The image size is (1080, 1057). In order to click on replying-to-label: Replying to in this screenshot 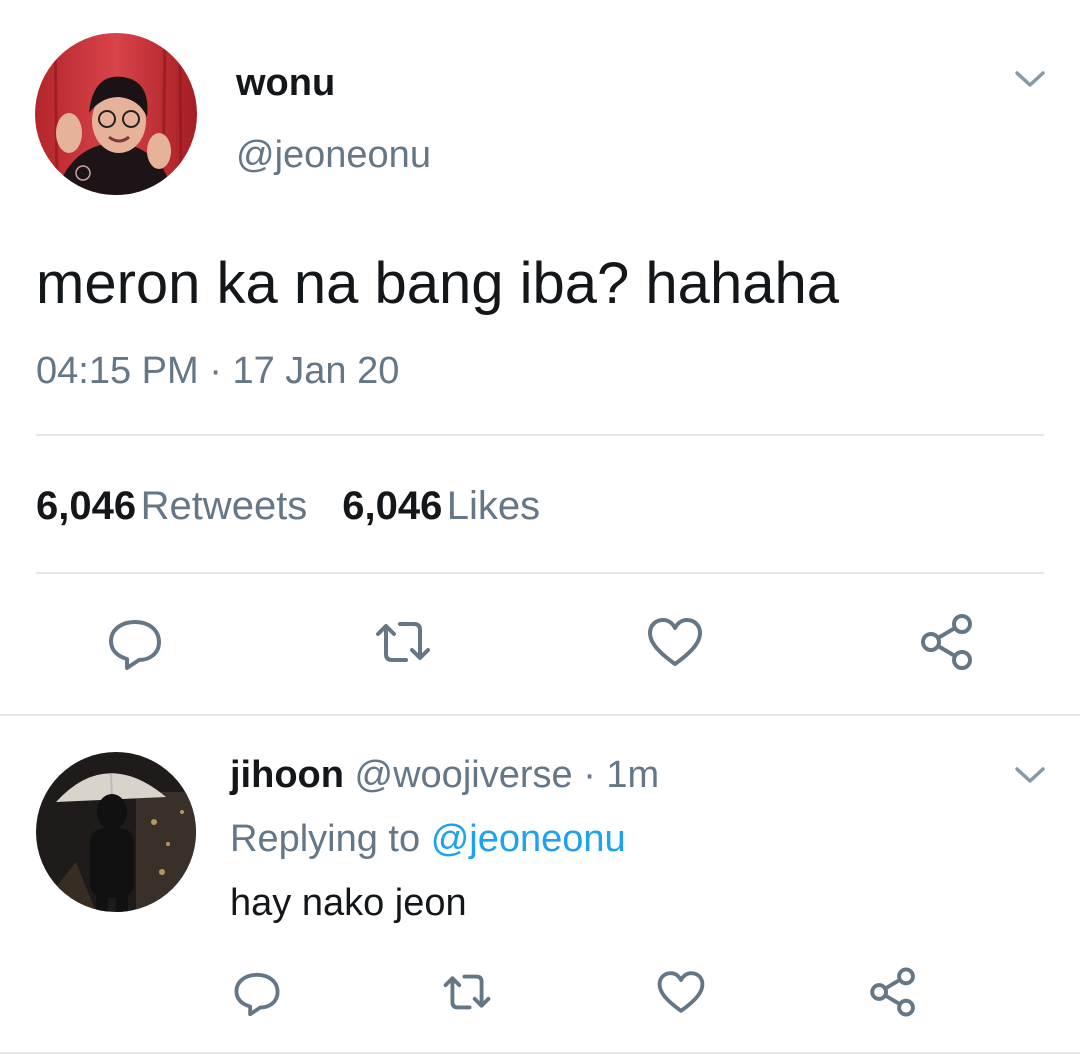, I will do `click(325, 839)`.